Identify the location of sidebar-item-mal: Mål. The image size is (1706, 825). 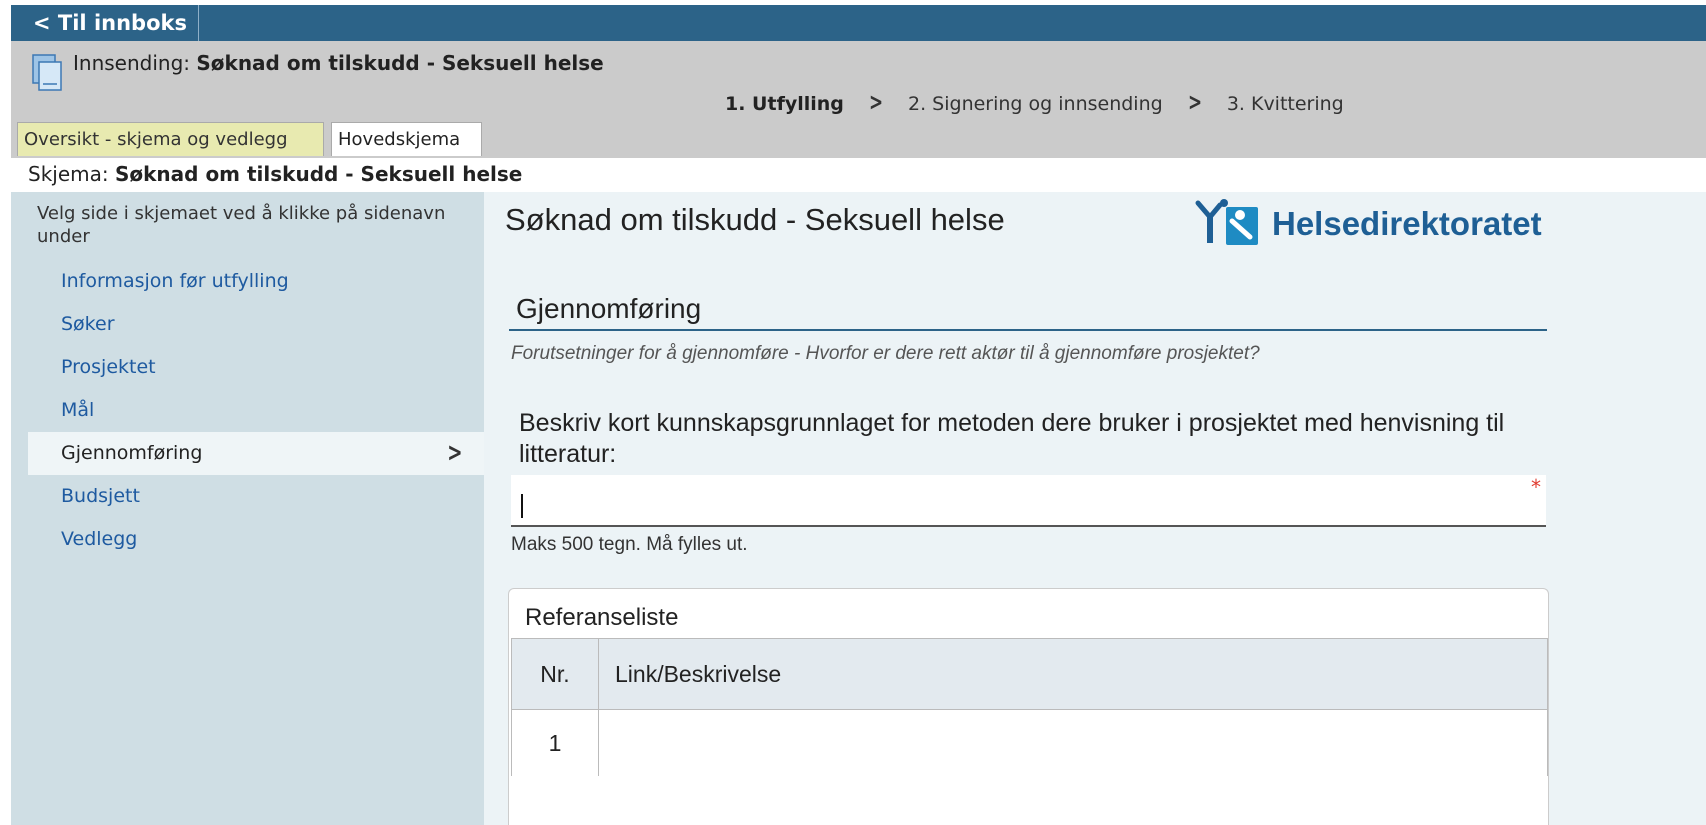
(256, 410).